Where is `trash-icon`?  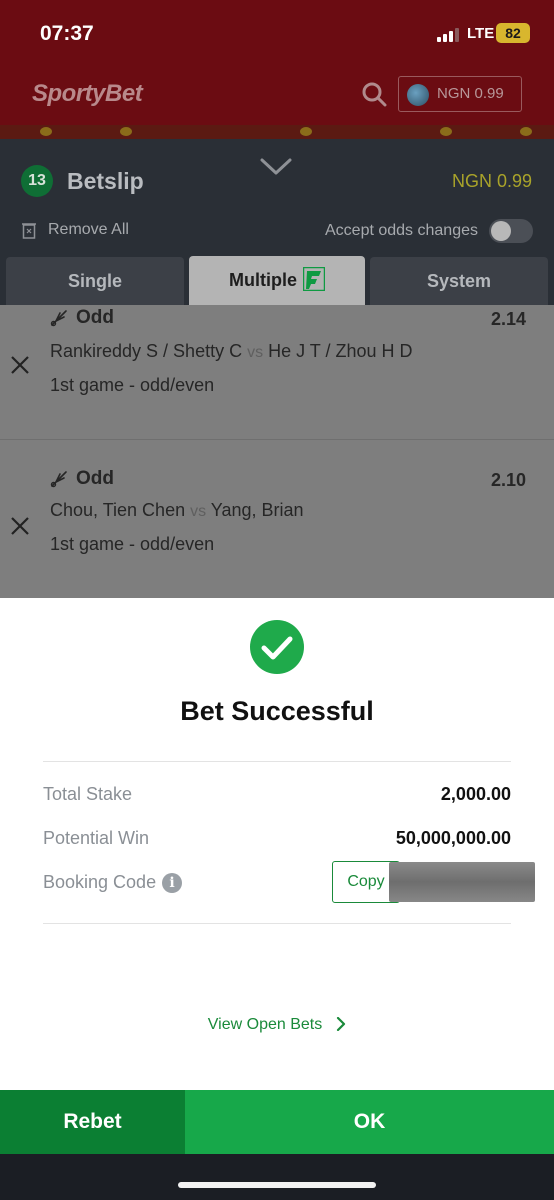 trash-icon is located at coordinates (29, 230).